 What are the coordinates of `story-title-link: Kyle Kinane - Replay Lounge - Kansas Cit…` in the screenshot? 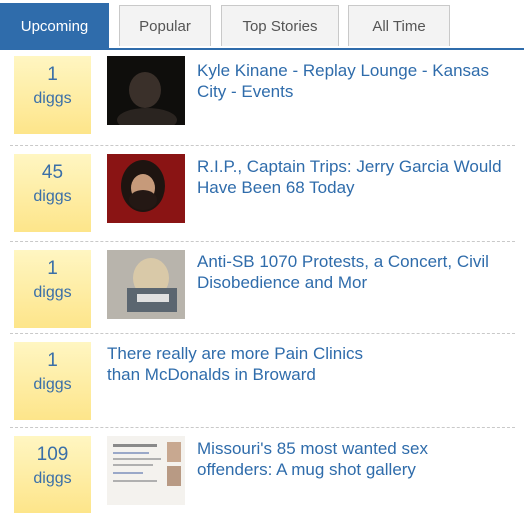 It's located at (352, 81).